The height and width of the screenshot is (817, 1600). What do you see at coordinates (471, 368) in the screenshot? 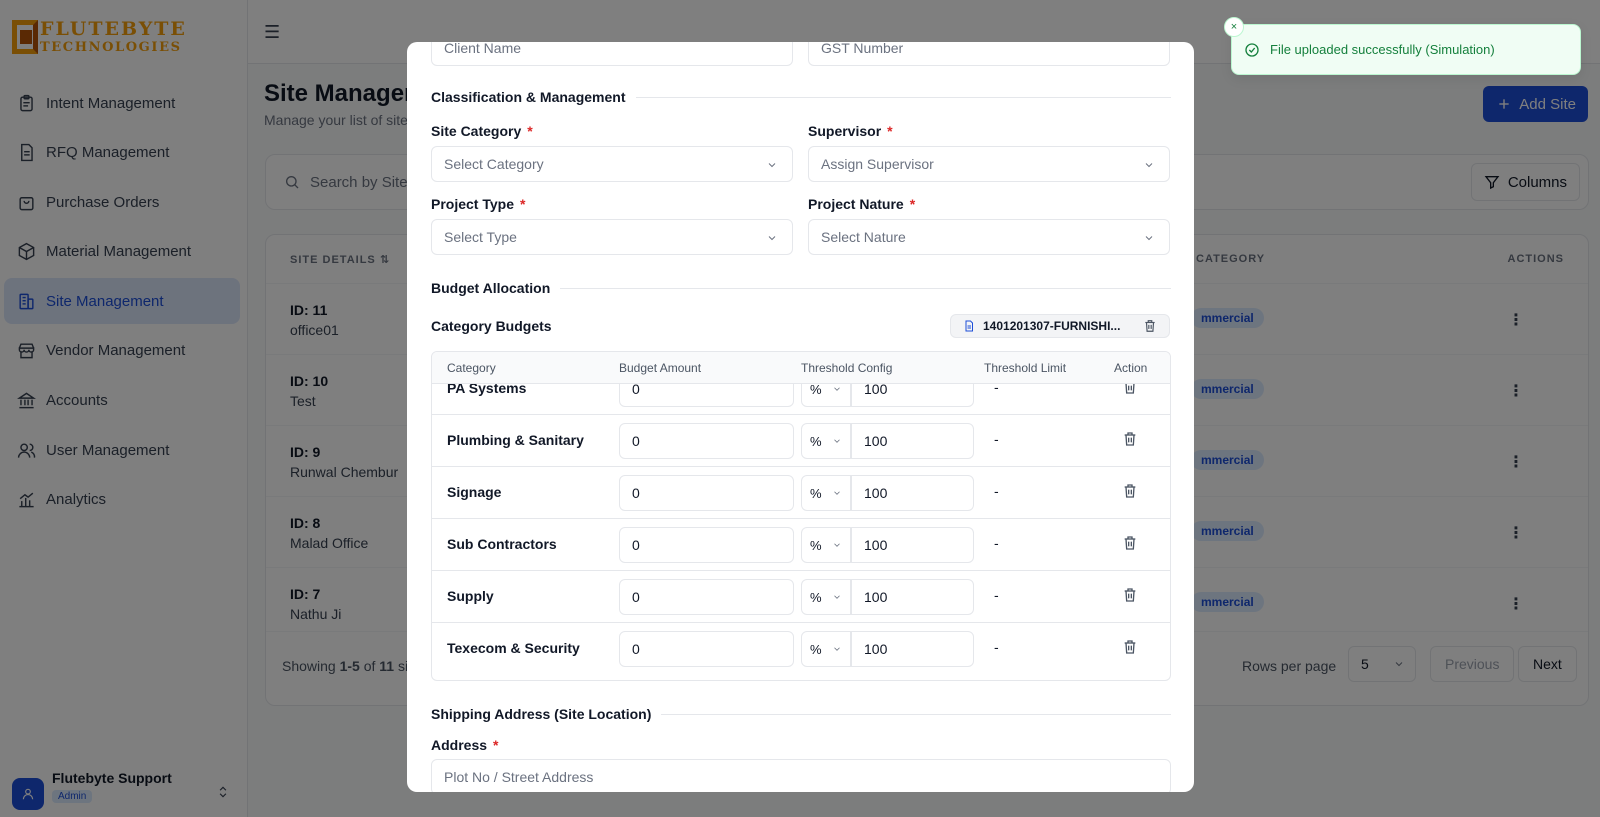
I see `column-header-category: Category` at bounding box center [471, 368].